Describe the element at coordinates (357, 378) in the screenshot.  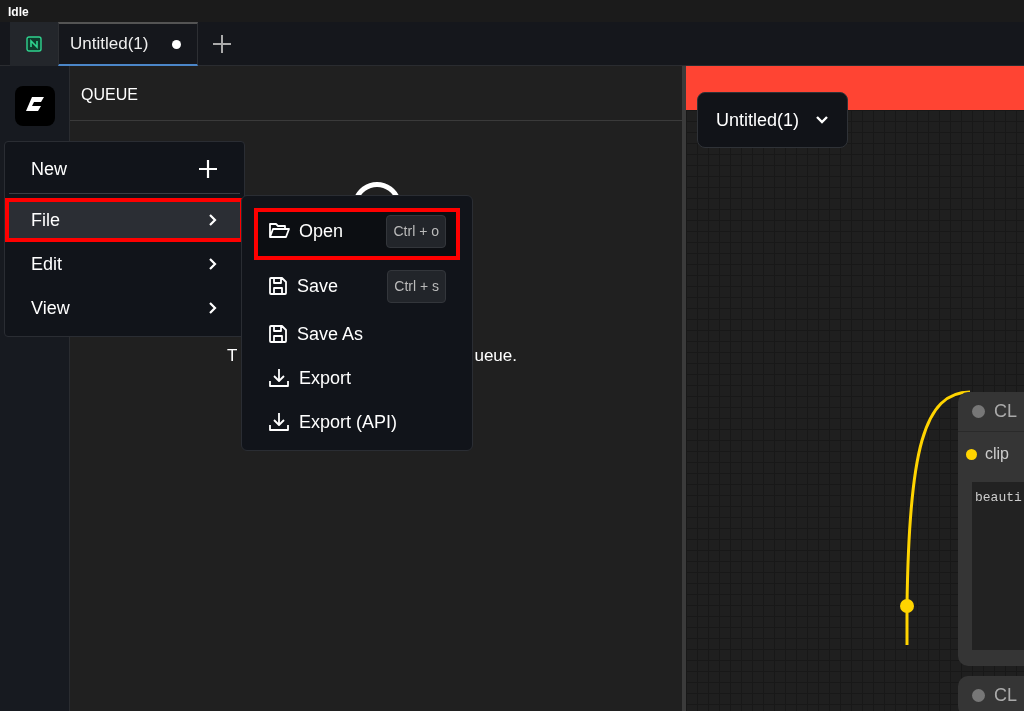
I see `submenu-item: Export` at that location.